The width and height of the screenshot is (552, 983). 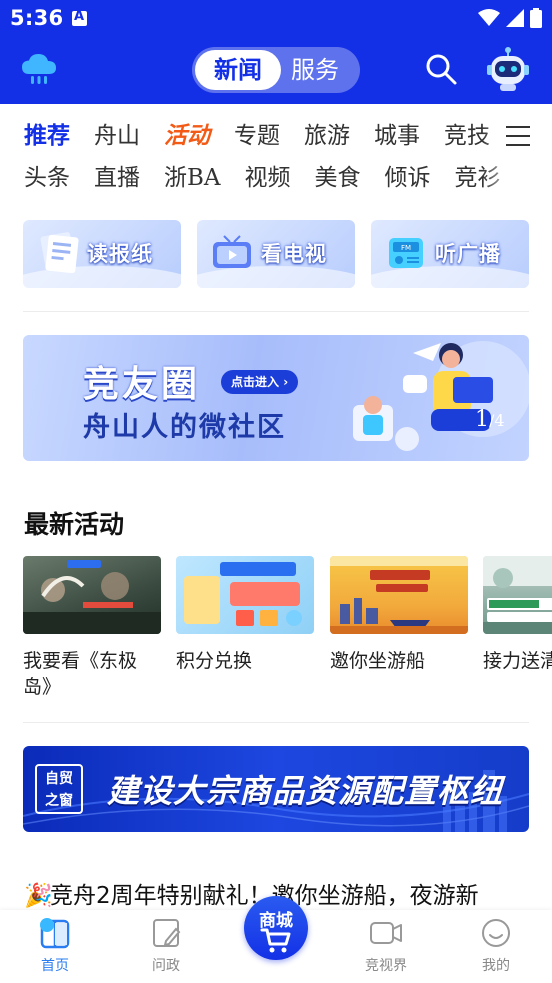 I want to click on section-title-latest: 最新活动, so click(x=74, y=524).